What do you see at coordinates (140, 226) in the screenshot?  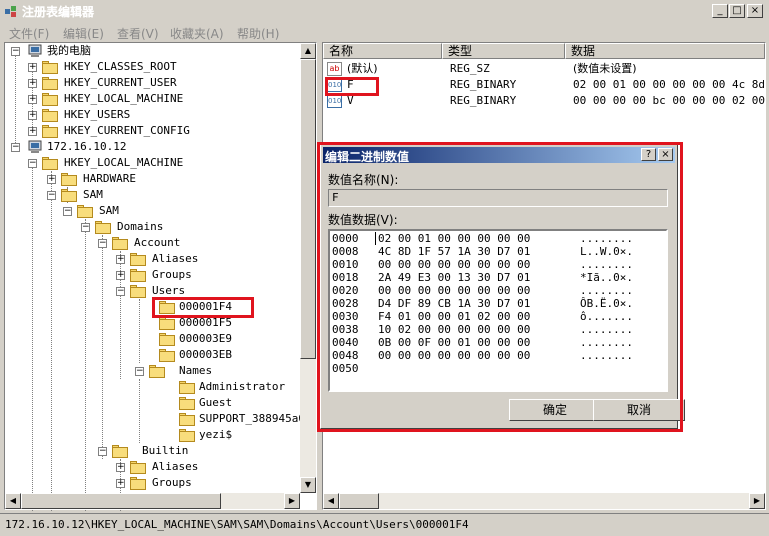 I see `tree-label: Domains` at bounding box center [140, 226].